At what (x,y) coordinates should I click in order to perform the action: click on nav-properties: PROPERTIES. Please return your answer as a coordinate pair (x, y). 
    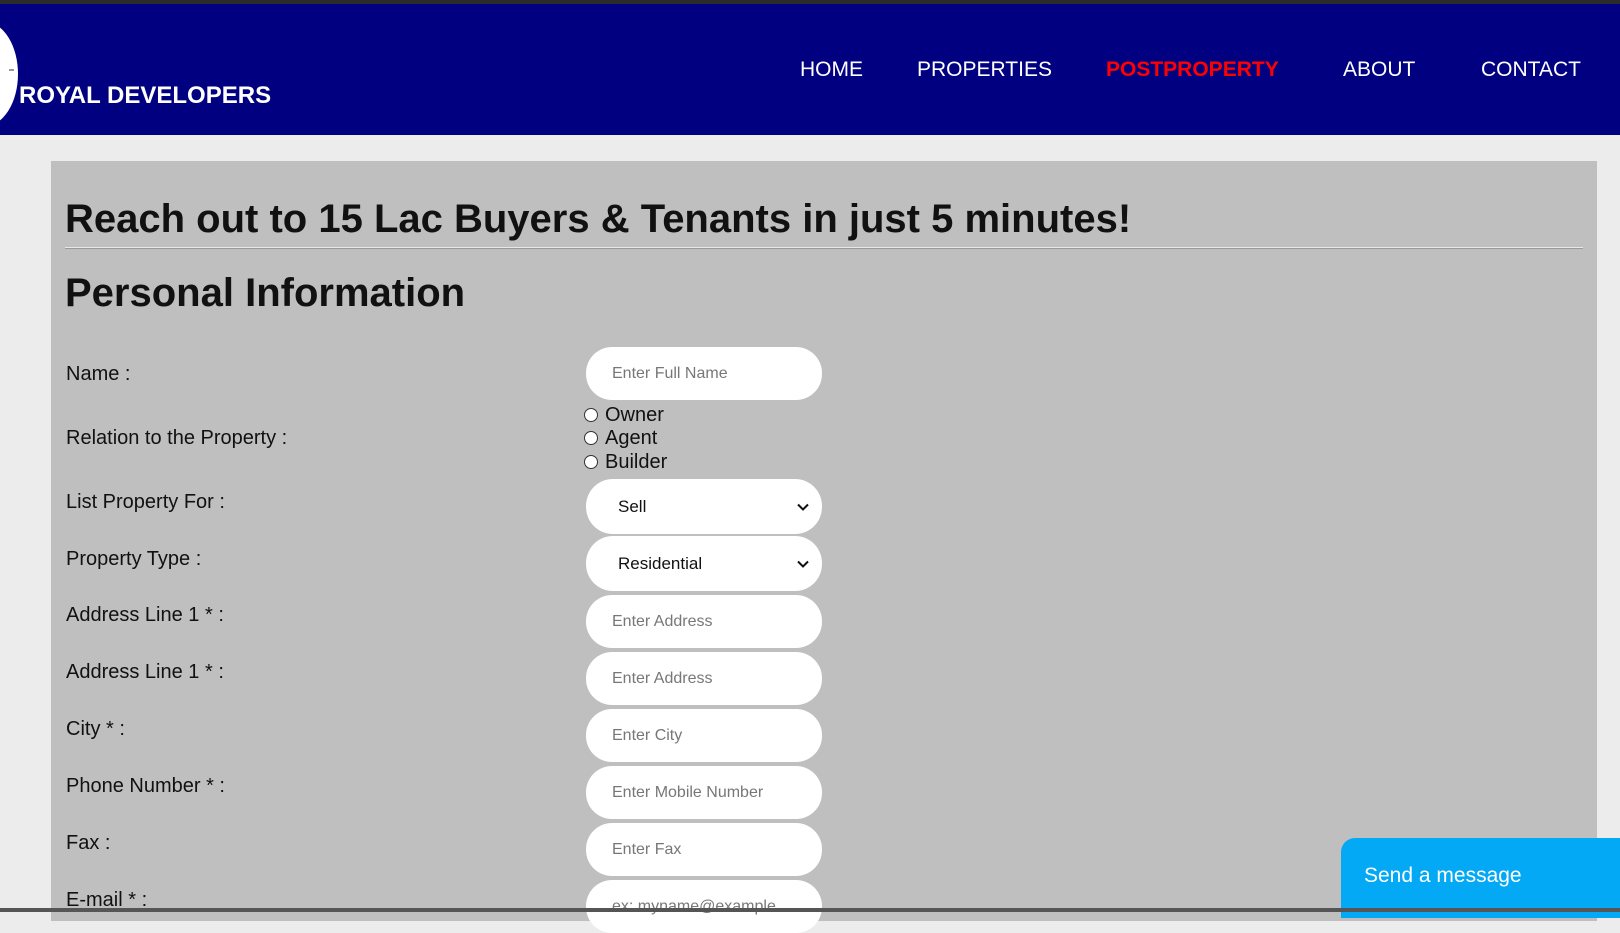
    Looking at the image, I should click on (984, 70).